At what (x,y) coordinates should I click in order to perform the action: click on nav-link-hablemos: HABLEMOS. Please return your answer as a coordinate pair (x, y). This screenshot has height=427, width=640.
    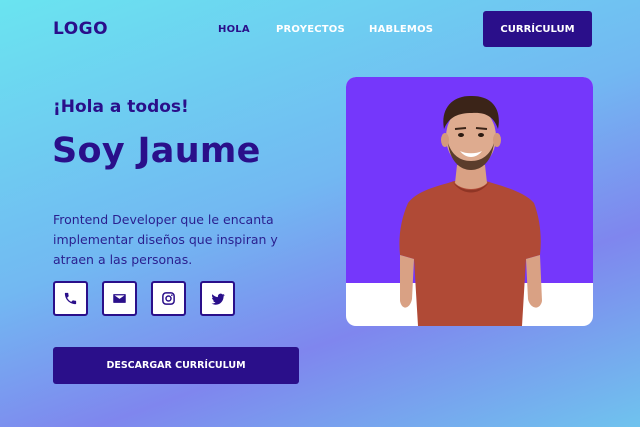
    Looking at the image, I should click on (401, 29).